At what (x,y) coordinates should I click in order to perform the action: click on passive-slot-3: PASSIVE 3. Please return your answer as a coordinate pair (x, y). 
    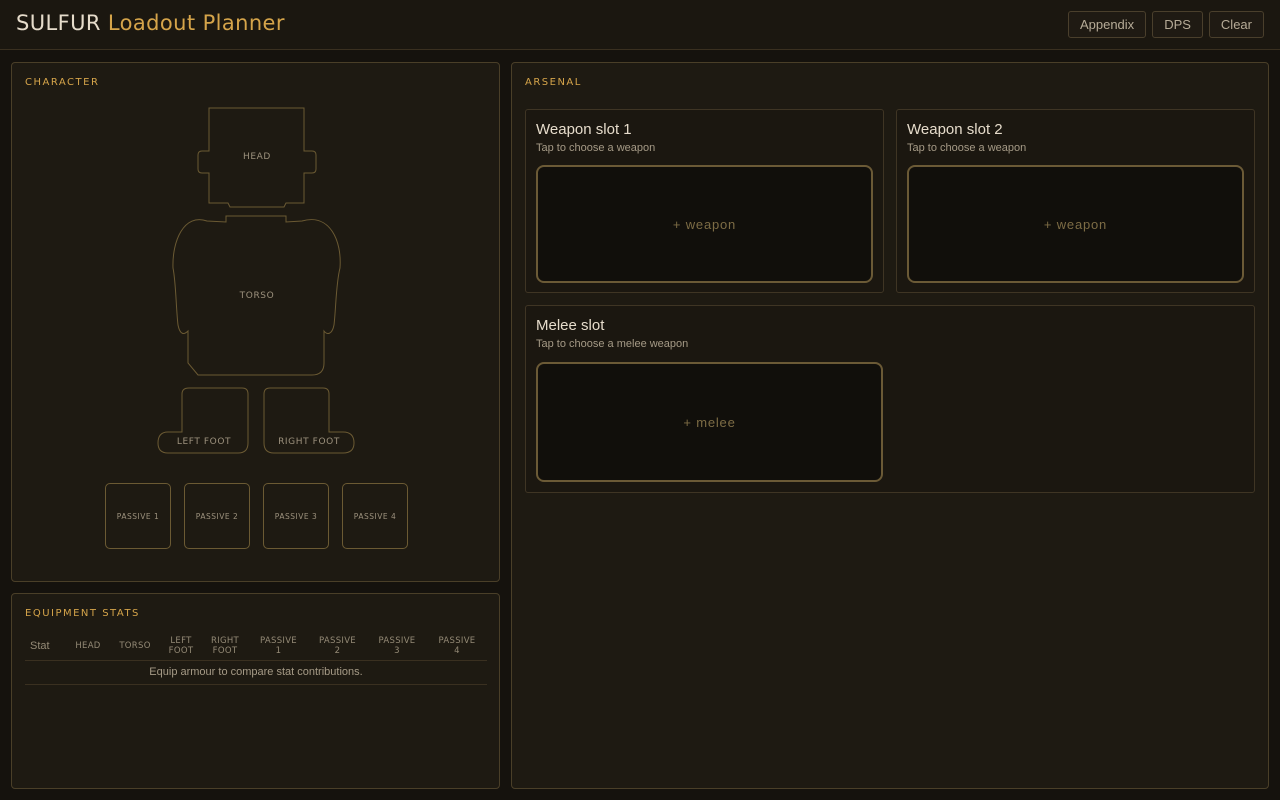
    Looking at the image, I should click on (296, 516).